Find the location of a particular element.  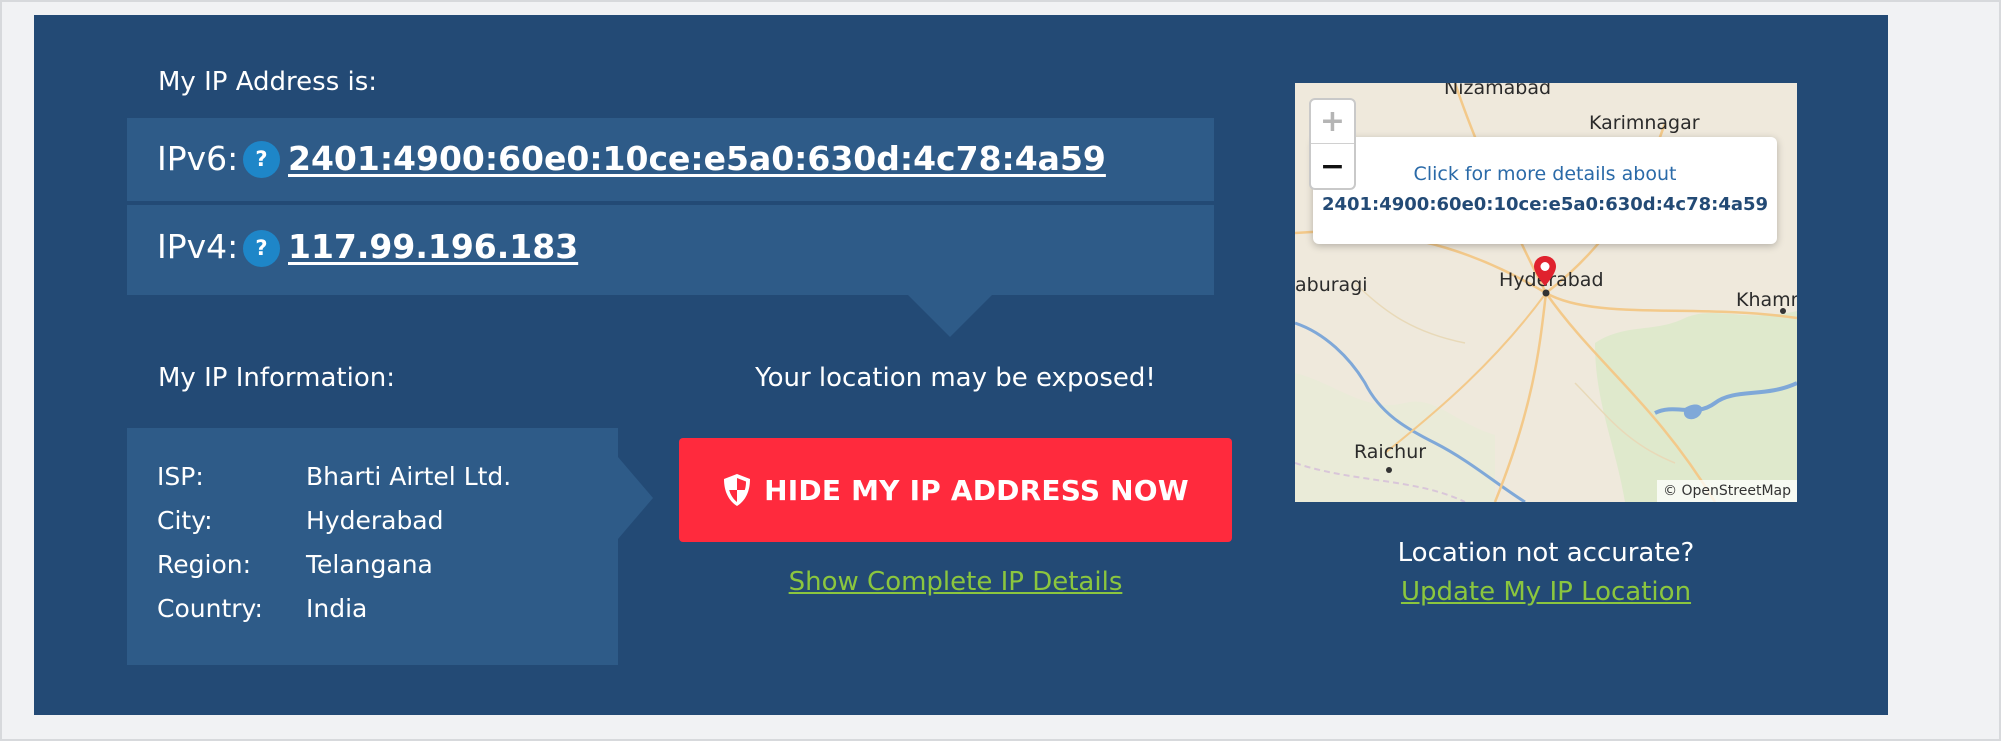

zoom-out-button: − is located at coordinates (1332, 167).